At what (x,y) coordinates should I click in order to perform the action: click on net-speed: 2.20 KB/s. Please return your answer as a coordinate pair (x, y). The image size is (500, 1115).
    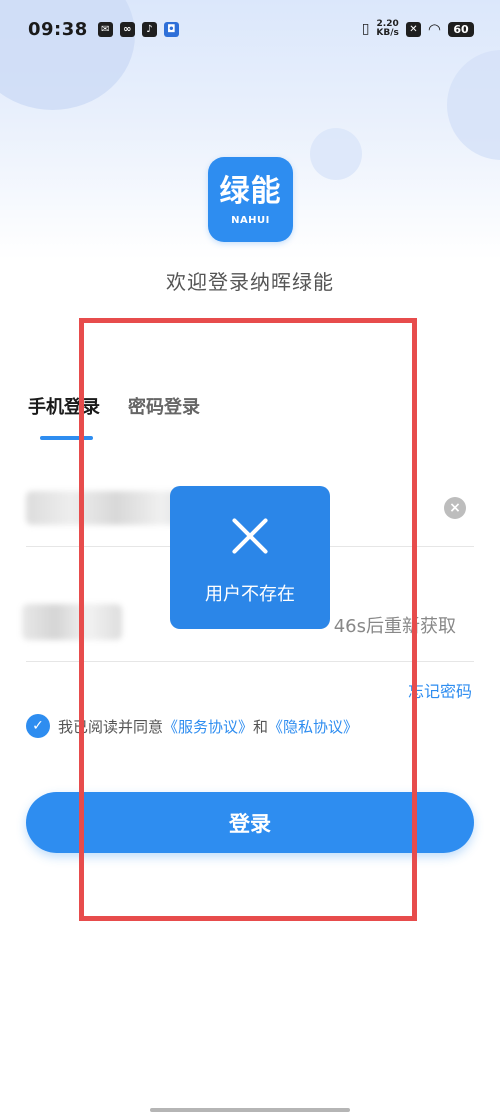
    Looking at the image, I should click on (387, 29).